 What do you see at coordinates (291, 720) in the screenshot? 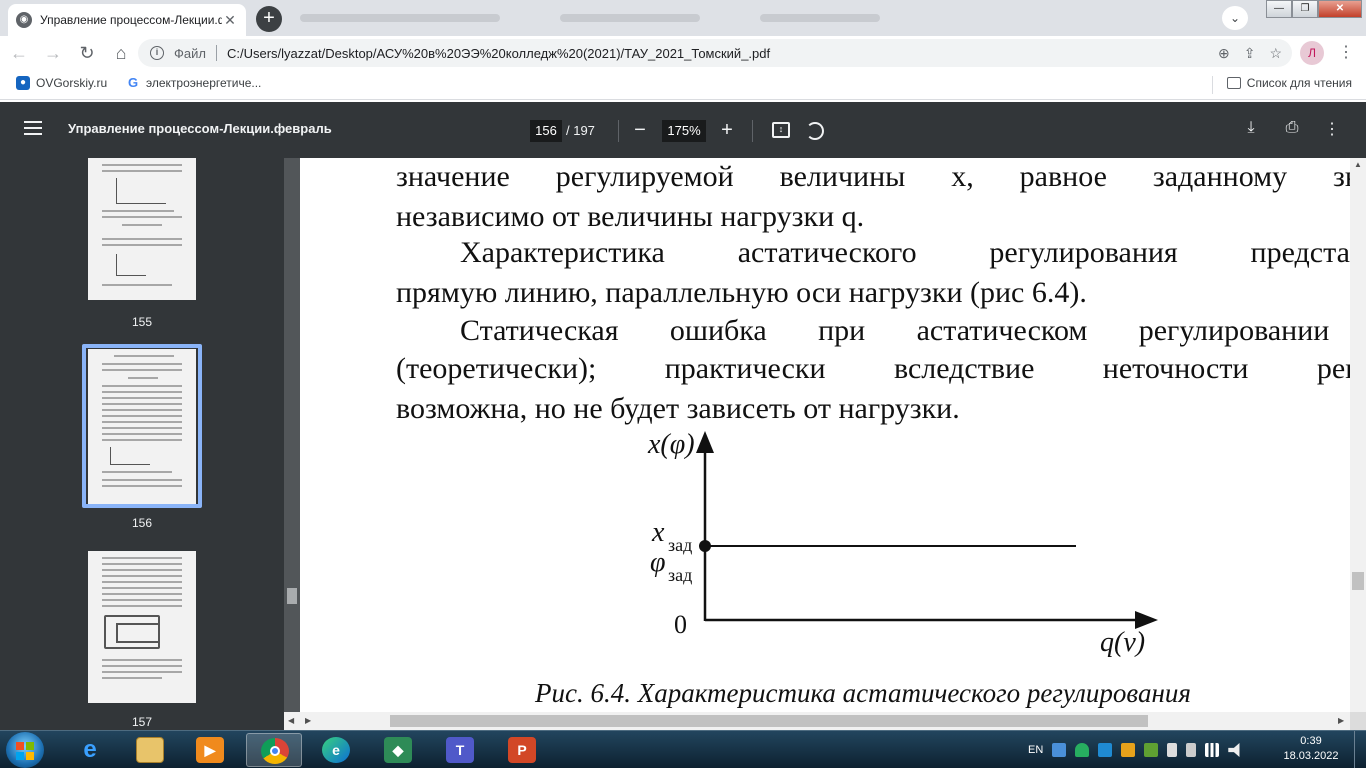
I see `scroll-left-arrow-icon: ◀` at bounding box center [291, 720].